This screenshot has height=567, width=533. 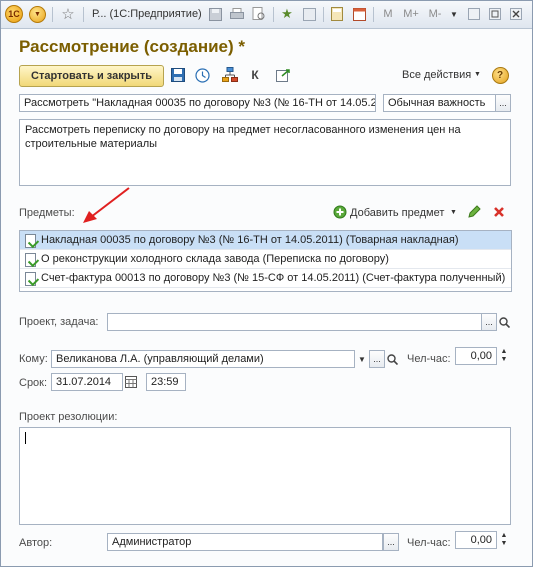 What do you see at coordinates (397, 213) in the screenshot?
I see `add-item-button: Добавить предмет` at bounding box center [397, 213].